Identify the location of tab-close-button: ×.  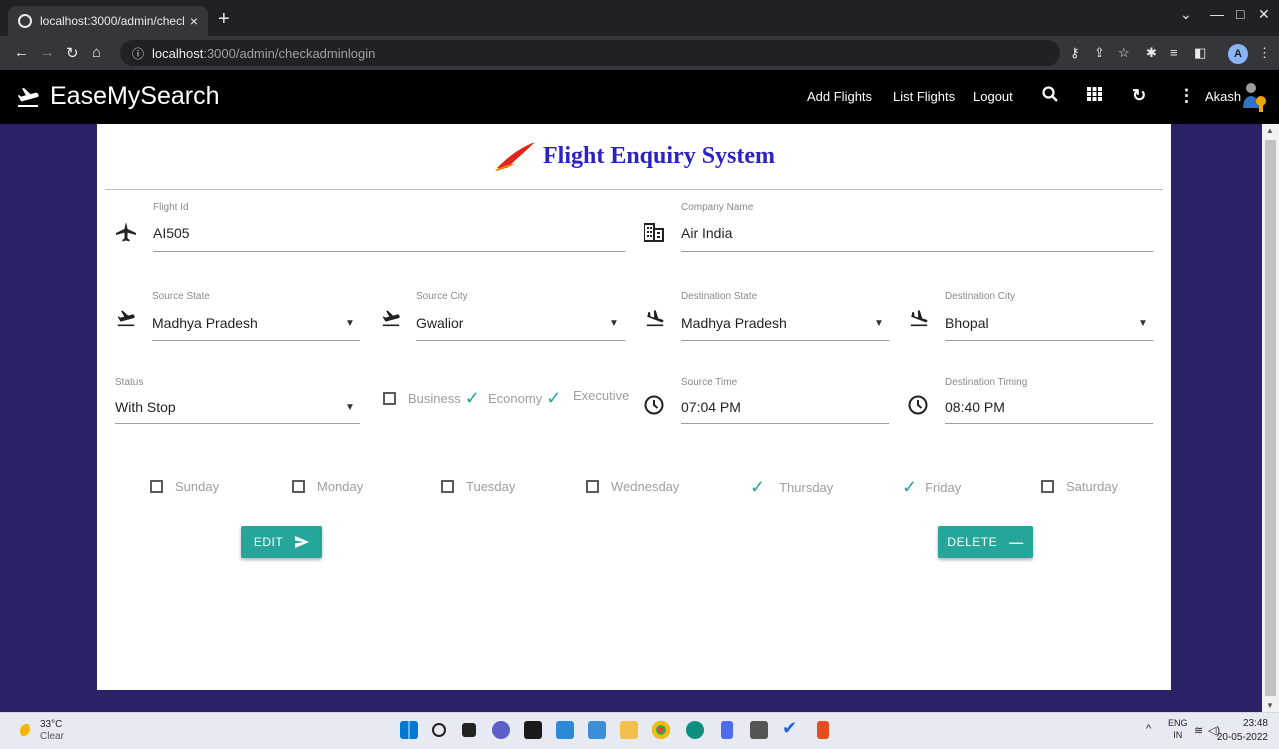
(194, 21).